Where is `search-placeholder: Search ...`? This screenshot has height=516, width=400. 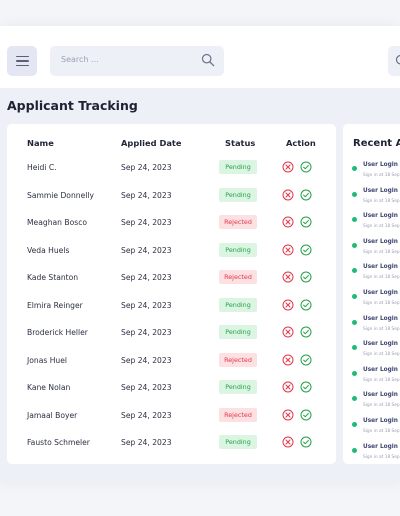
search-placeholder: Search ... is located at coordinates (80, 59).